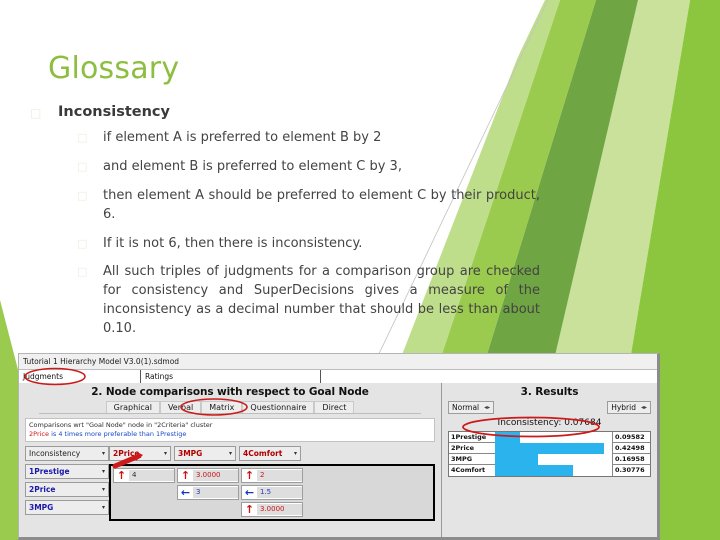  What do you see at coordinates (67, 489) in the screenshot?
I see `row-header-2price: 2Price ▾` at bounding box center [67, 489].